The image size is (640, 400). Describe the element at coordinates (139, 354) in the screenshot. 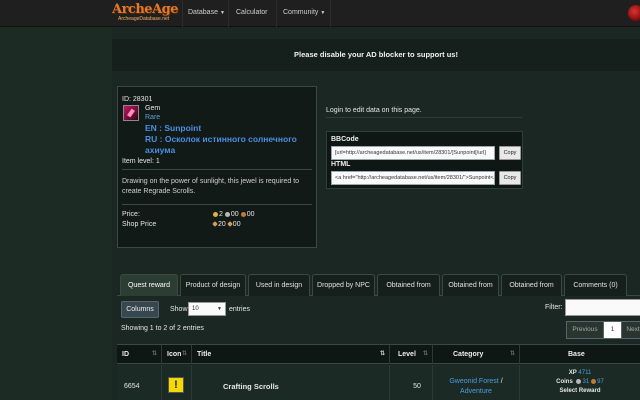

I see `column-header-id: ID ⇅` at that location.